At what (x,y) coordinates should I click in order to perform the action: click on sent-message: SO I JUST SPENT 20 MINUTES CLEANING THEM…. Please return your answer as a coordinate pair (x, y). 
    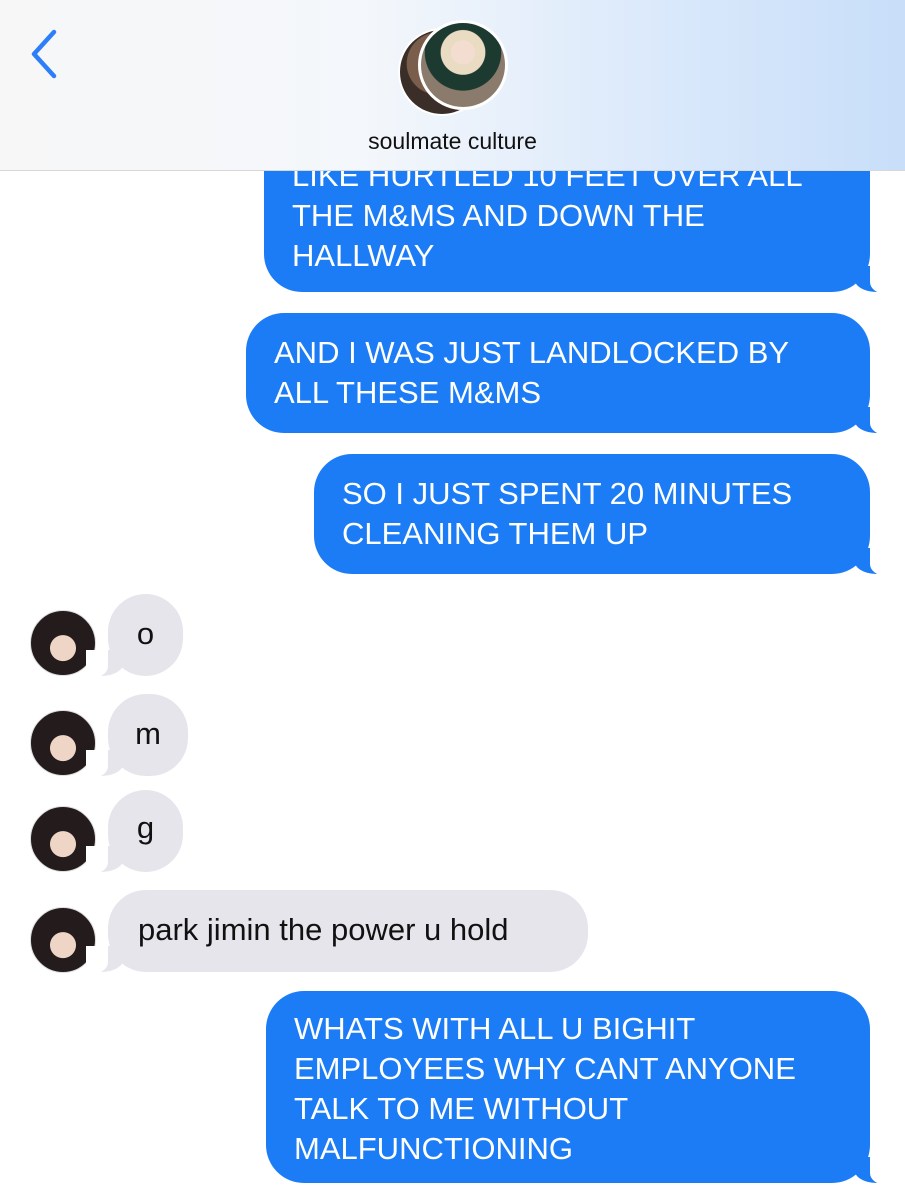
    Looking at the image, I should click on (603, 515).